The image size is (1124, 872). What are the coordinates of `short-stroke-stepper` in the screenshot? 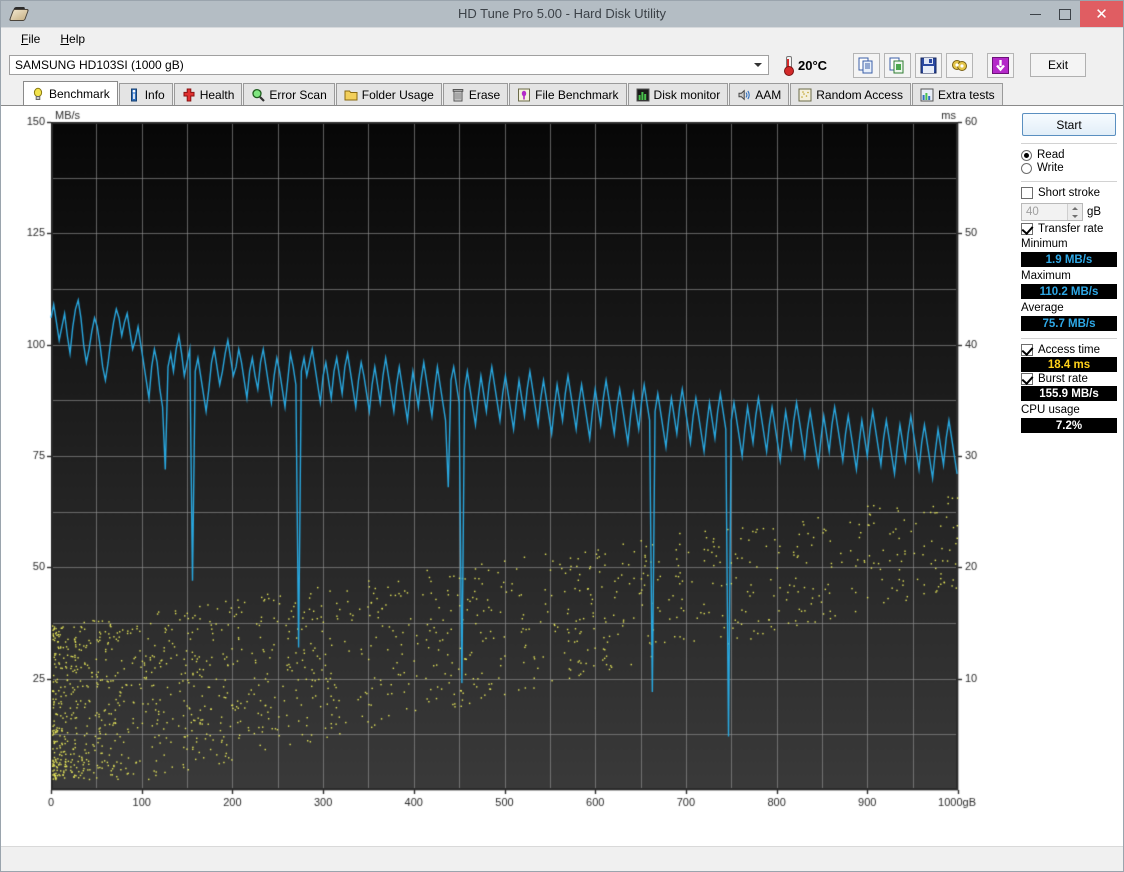 It's located at (1074, 212).